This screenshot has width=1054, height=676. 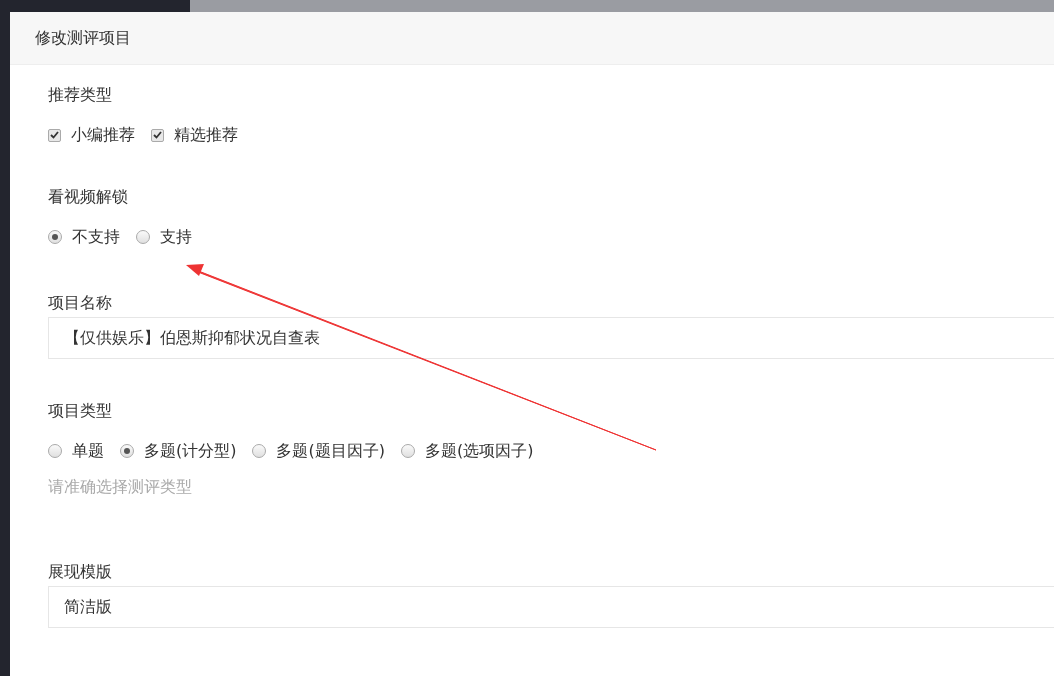 What do you see at coordinates (194, 135) in the screenshot?
I see `checkbox-option: 精选推荐` at bounding box center [194, 135].